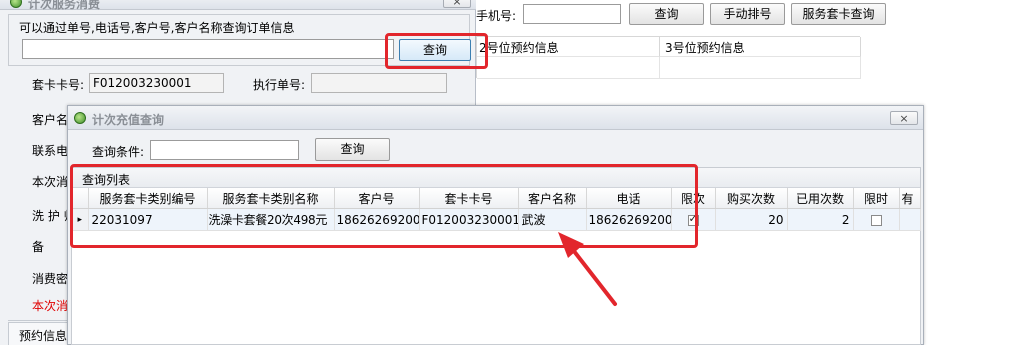 This screenshot has height=345, width=1011. What do you see at coordinates (552, 198) in the screenshot?
I see `col-customer-name: 客户名称` at bounding box center [552, 198].